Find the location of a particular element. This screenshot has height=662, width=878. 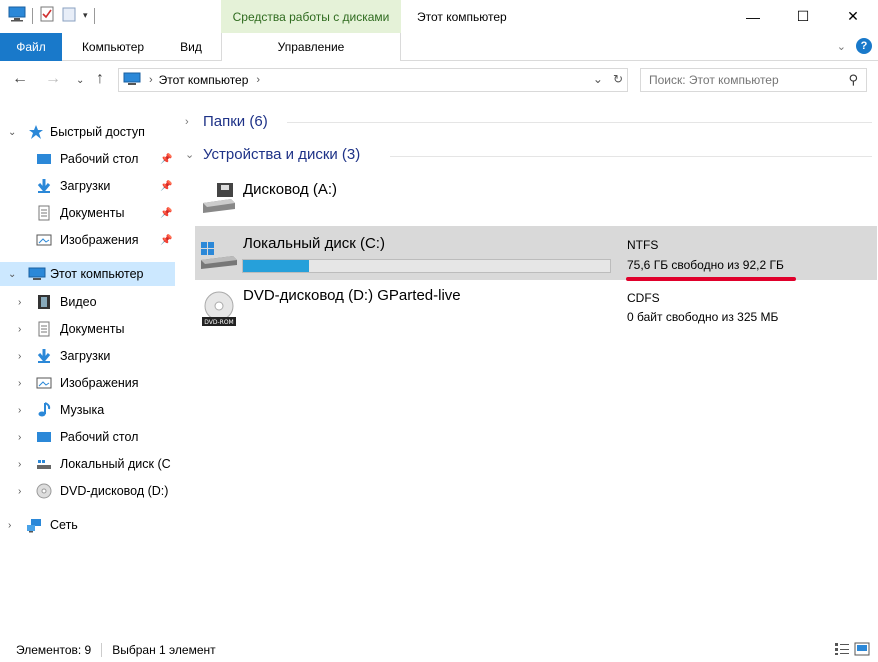

sidebar-item-videos: › Видео is located at coordinates (91, 302).